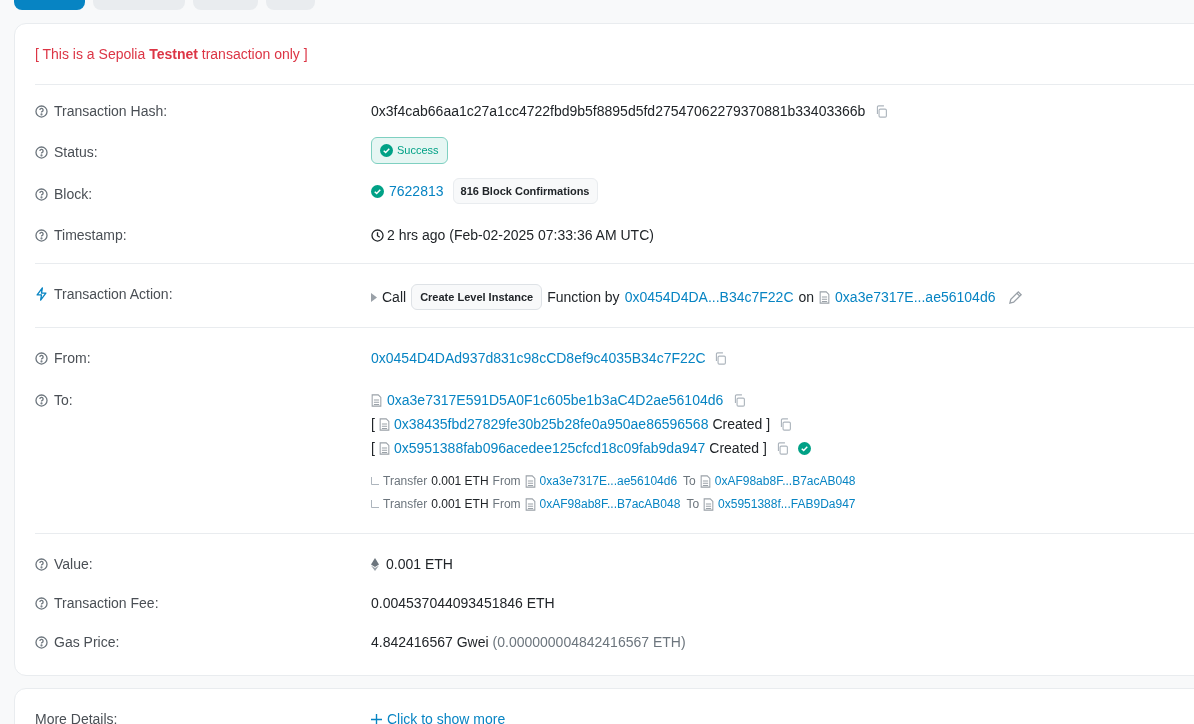 This screenshot has height=724, width=1194. I want to click on field-label: More Details:, so click(76, 717).